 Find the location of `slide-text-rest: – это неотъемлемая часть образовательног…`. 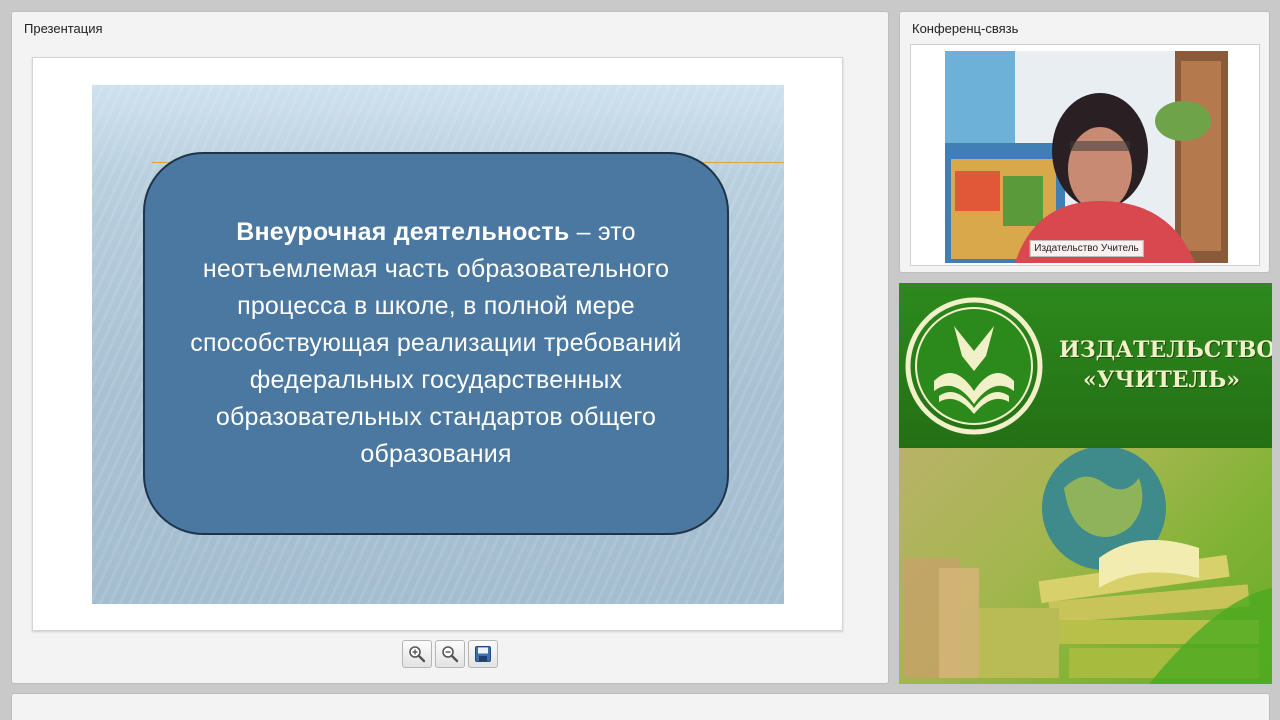

slide-text-rest: – это неотъемлемая часть образовательног… is located at coordinates (436, 343).